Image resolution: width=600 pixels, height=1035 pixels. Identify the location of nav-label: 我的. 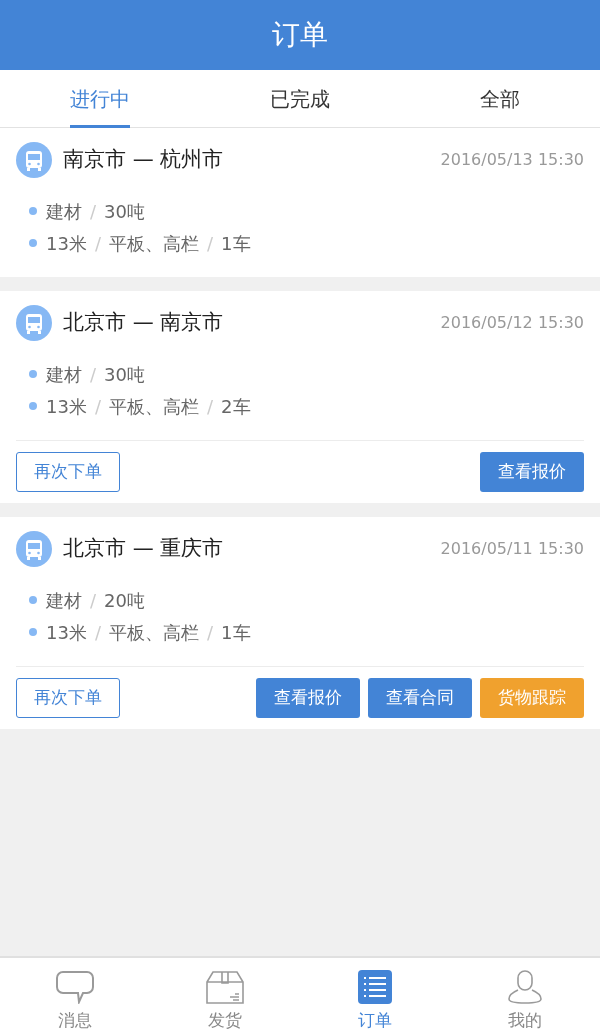
(525, 1020).